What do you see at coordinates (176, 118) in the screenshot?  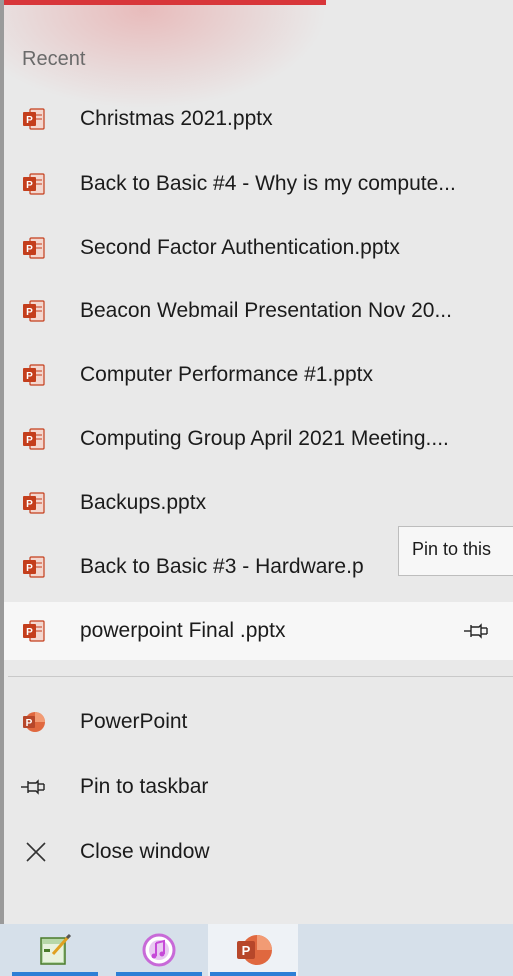 I see `recent-item-label: Christmas 2021.pptx` at bounding box center [176, 118].